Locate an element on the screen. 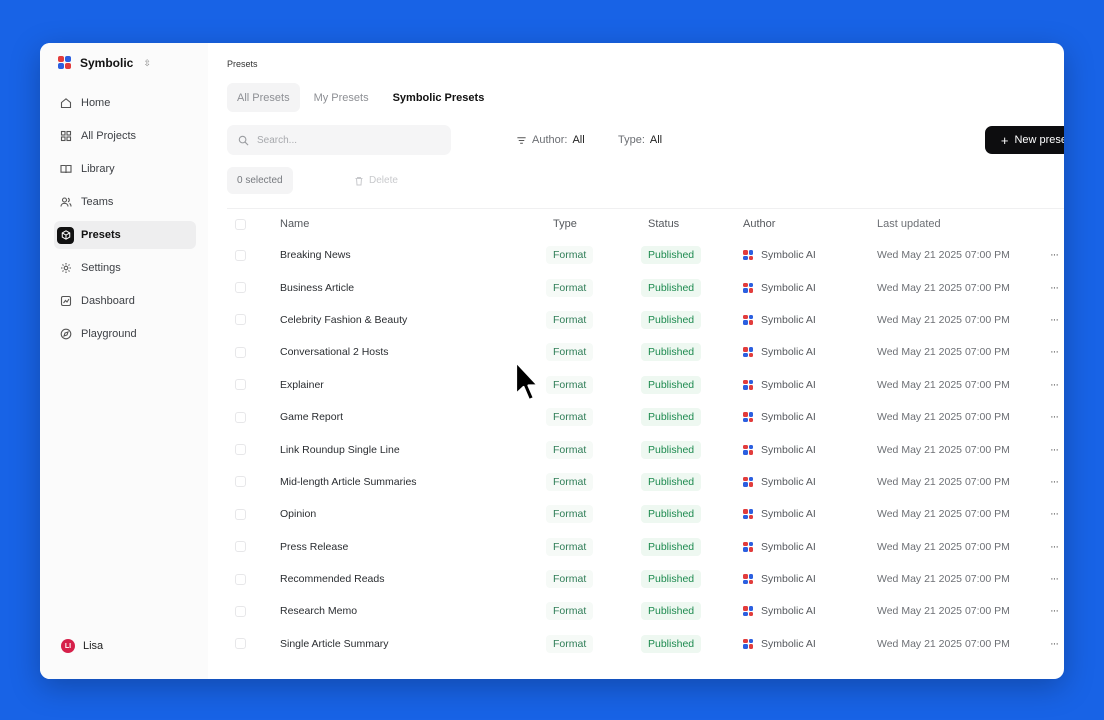 This screenshot has width=1104, height=720. sidebar-item-label: Teams is located at coordinates (97, 202).